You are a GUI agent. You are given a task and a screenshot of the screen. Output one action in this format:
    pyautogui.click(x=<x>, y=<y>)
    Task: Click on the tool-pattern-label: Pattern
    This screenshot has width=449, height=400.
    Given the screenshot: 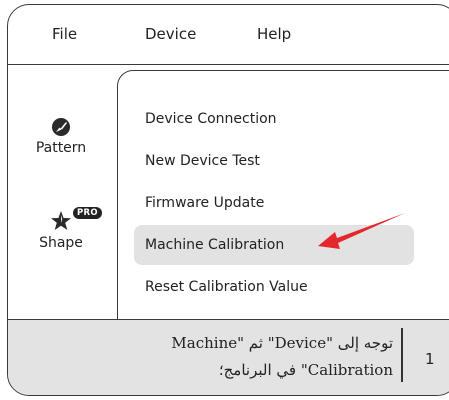 What is the action you would take?
    pyautogui.click(x=61, y=148)
    